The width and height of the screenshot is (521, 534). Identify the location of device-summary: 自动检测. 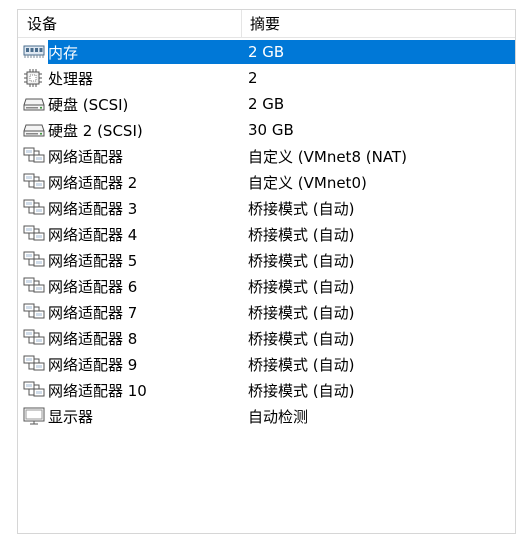
(278, 416).